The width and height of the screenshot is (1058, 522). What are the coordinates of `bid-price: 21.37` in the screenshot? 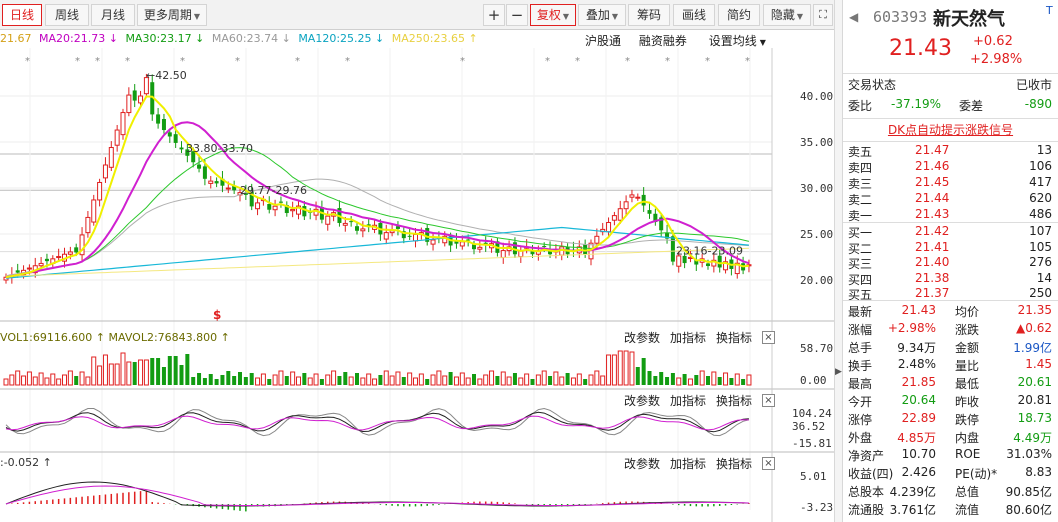 It's located at (932, 293).